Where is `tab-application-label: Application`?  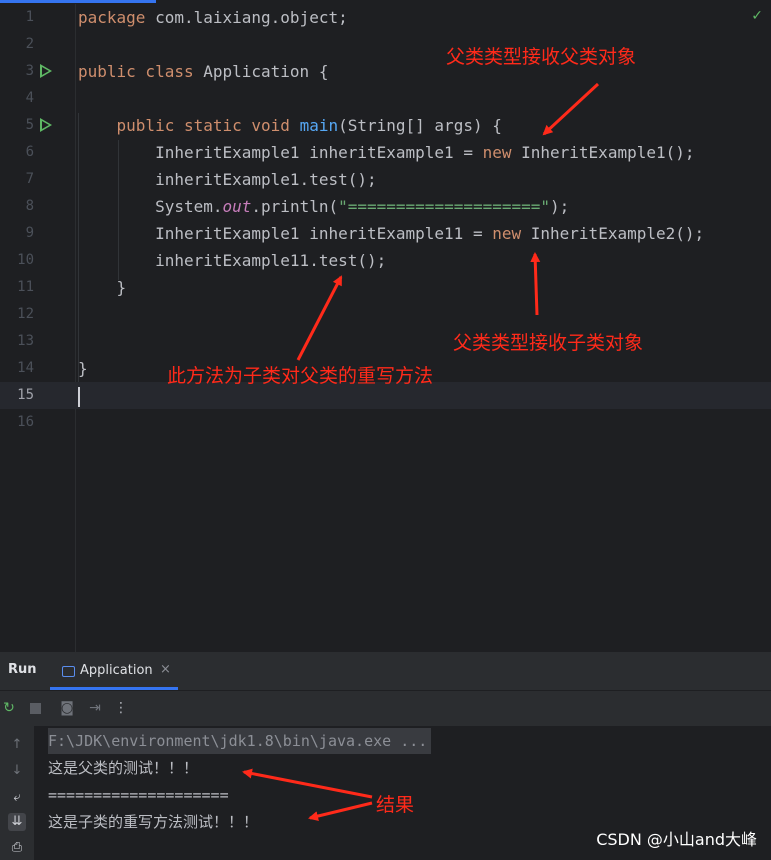
tab-application-label: Application is located at coordinates (116, 670).